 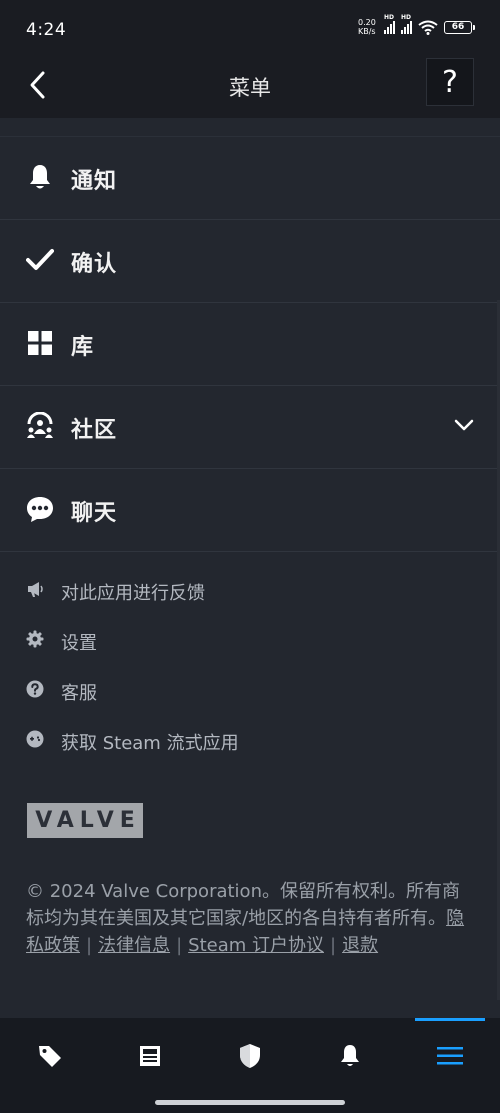 What do you see at coordinates (250, 178) in the screenshot?
I see `menu-item-notifications: 通知` at bounding box center [250, 178].